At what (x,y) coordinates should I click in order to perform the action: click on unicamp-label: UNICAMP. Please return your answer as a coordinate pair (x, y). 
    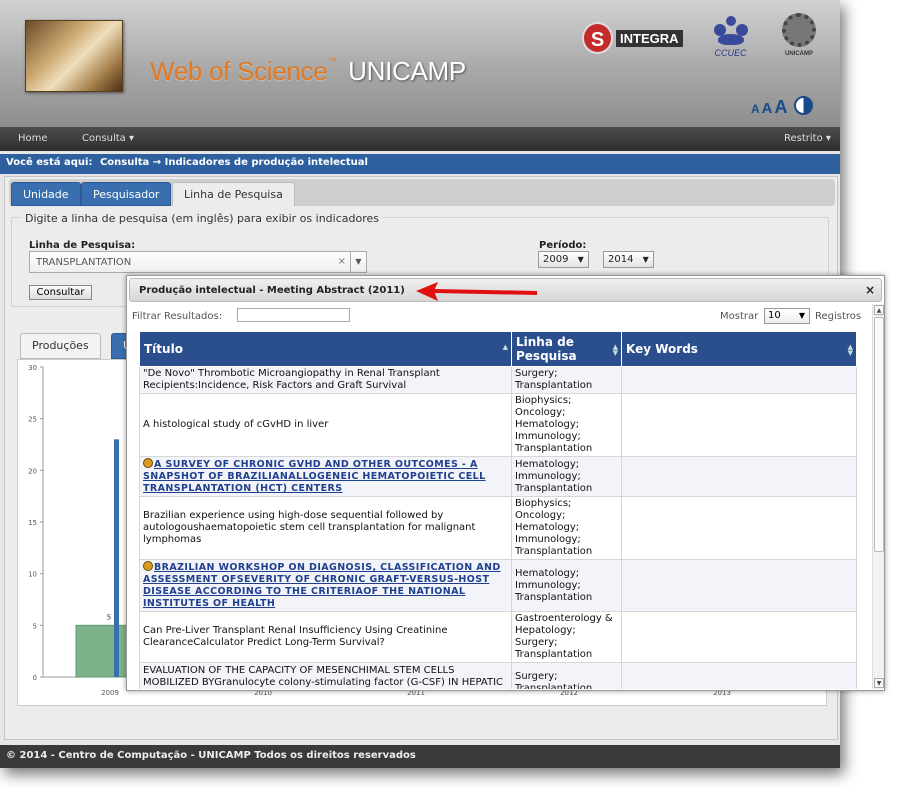
    Looking at the image, I should click on (799, 54).